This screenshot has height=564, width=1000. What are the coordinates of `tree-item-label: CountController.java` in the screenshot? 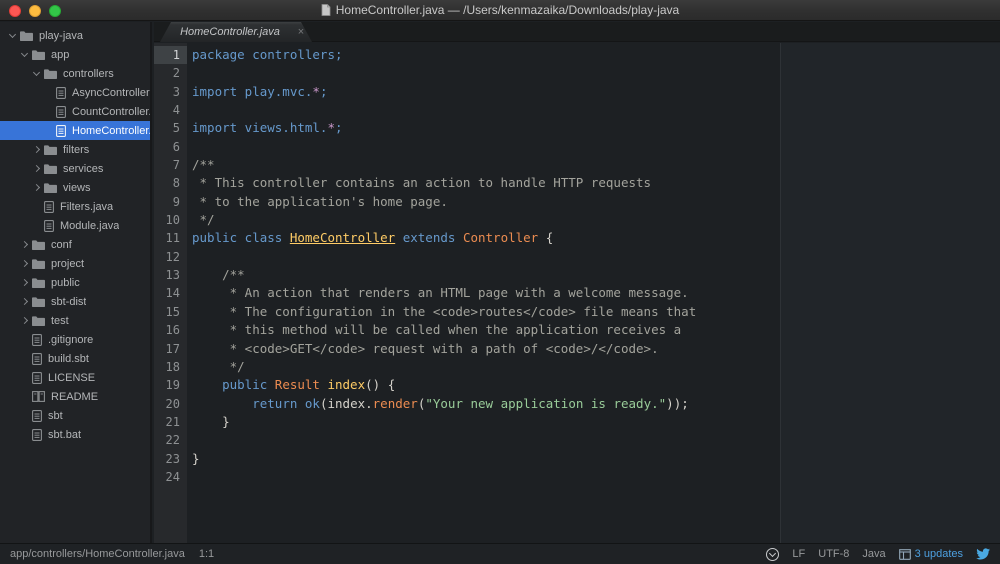 It's located at (111, 111).